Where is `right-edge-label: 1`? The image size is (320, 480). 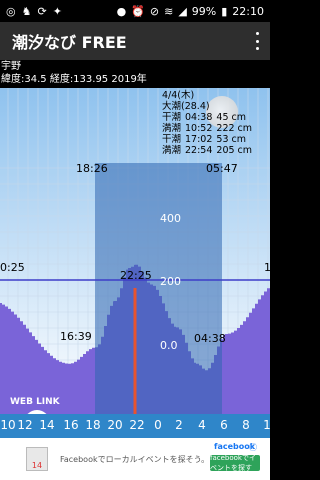
right-edge-label: 1 is located at coordinates (267, 267).